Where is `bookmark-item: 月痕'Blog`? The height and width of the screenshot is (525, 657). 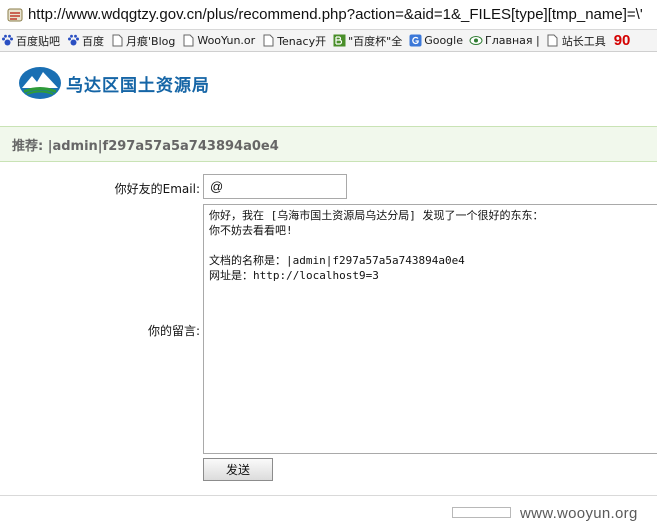 bookmark-item: 月痕'Blog is located at coordinates (142, 41).